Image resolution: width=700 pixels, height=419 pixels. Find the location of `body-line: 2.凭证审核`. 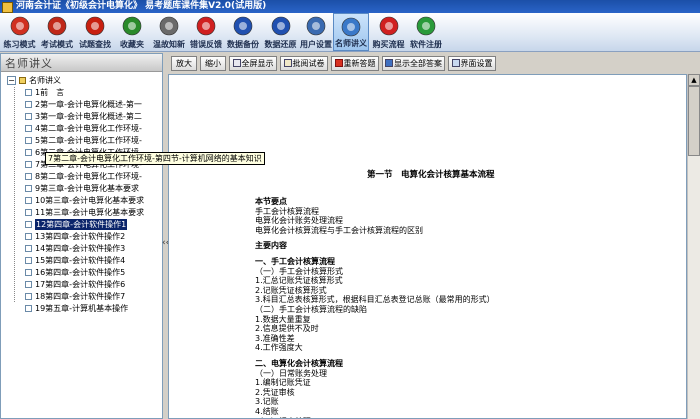

body-line: 2.凭证审核 is located at coordinates (275, 392).